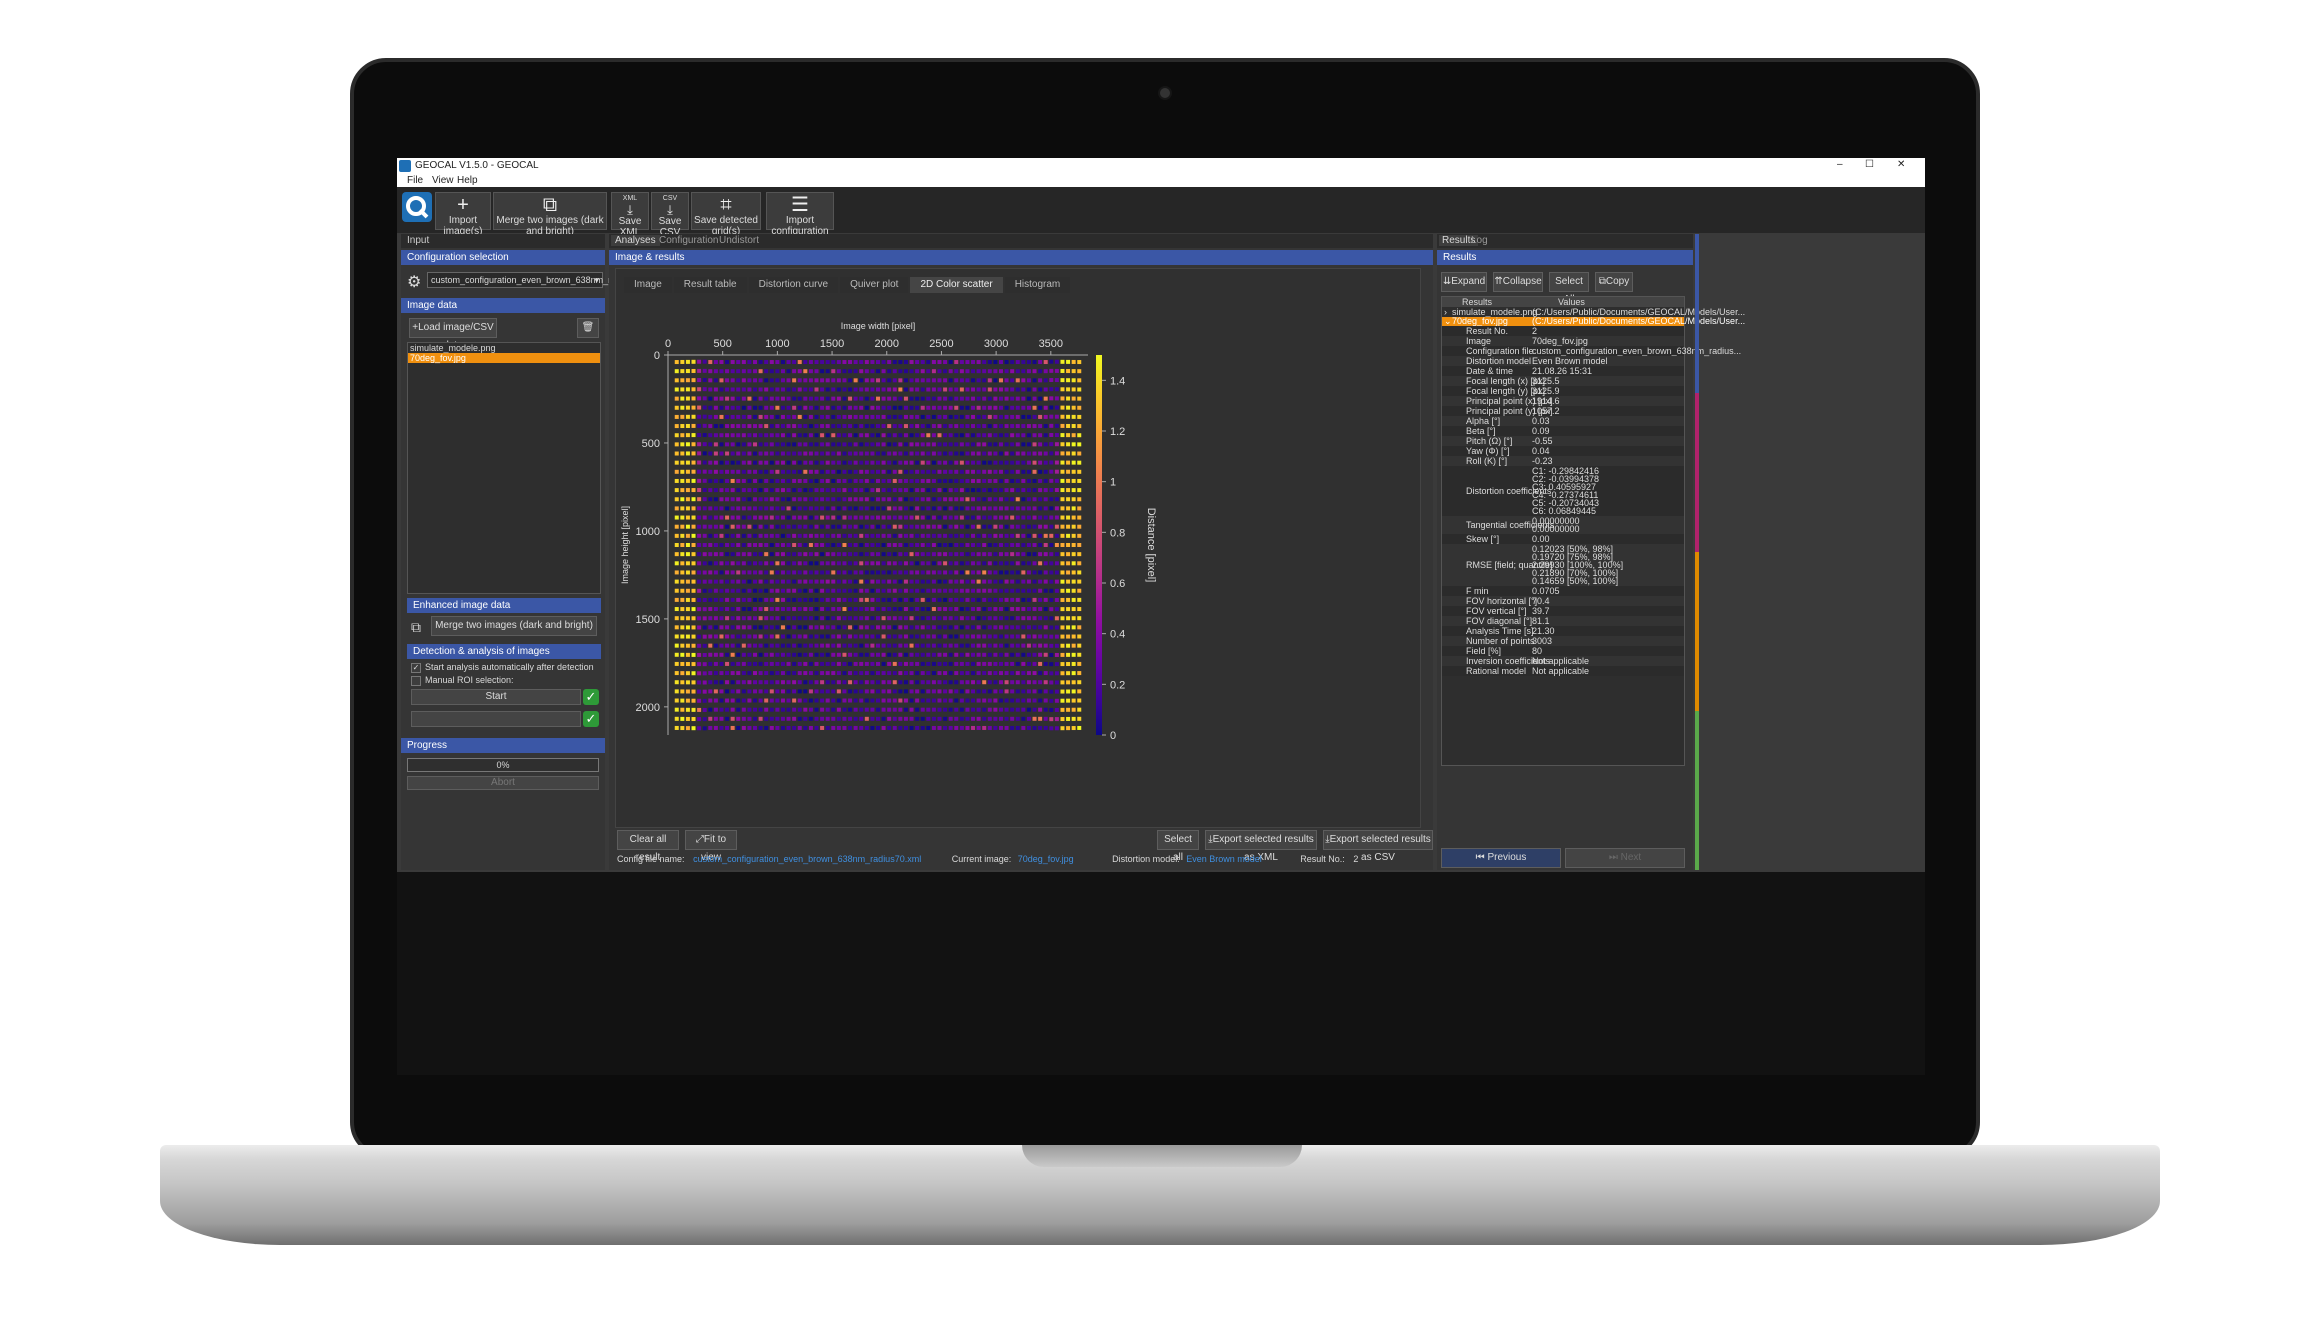 The height and width of the screenshot is (1341, 2320). Describe the element at coordinates (504, 358) in the screenshot. I see `file-item-70deg: 70deg_fov.jpg` at that location.